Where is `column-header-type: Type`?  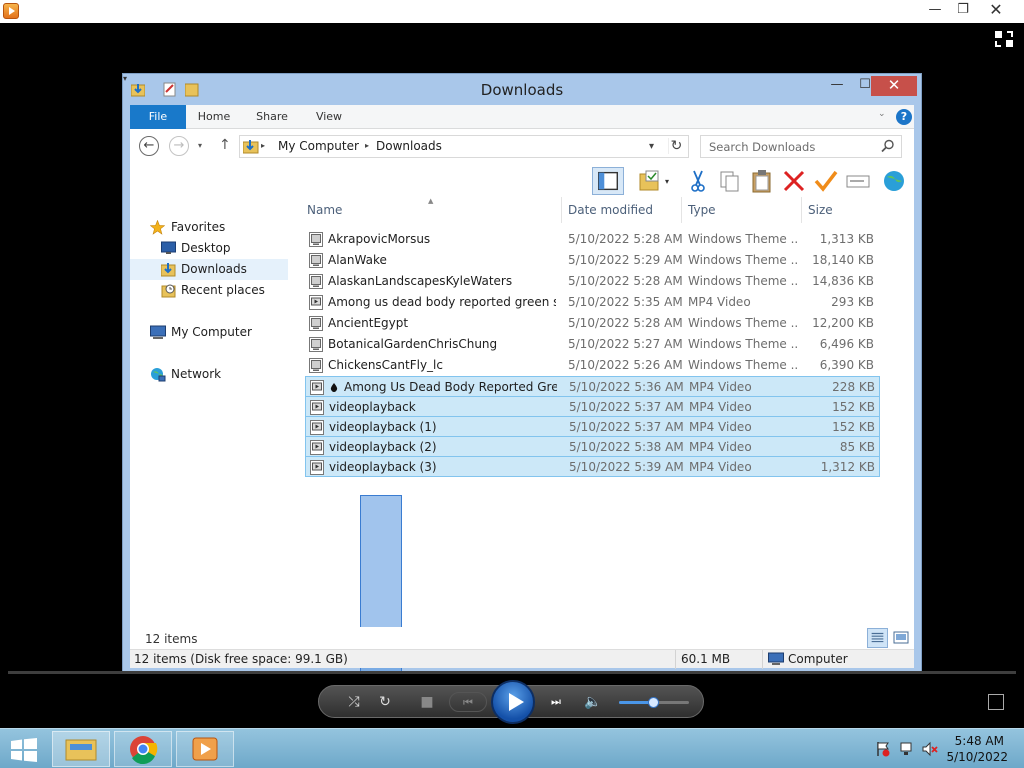
column-header-type: Type is located at coordinates (744, 210).